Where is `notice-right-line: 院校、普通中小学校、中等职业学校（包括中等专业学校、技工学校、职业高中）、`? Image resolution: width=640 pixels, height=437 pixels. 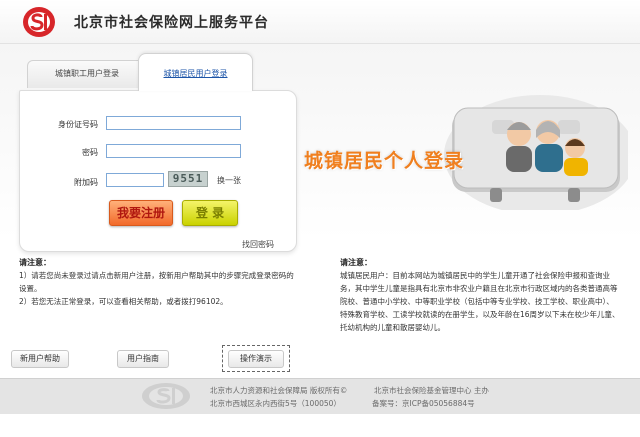
notice-right-line: 院校、普通中小学校、中等职业学校（包括中等专业学校、技工学校、职业高中）、 is located at coordinates (477, 301).